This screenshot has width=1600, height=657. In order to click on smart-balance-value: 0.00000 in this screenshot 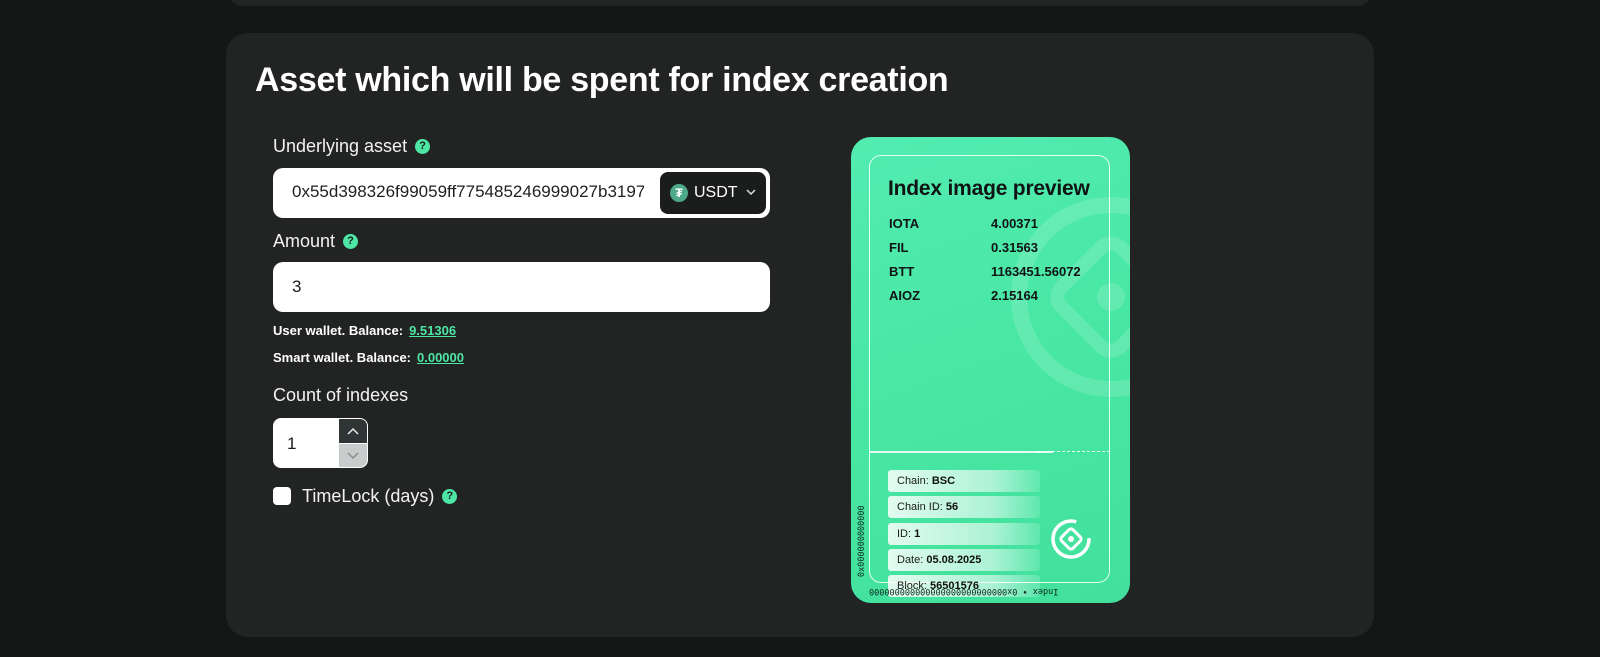, I will do `click(440, 357)`.